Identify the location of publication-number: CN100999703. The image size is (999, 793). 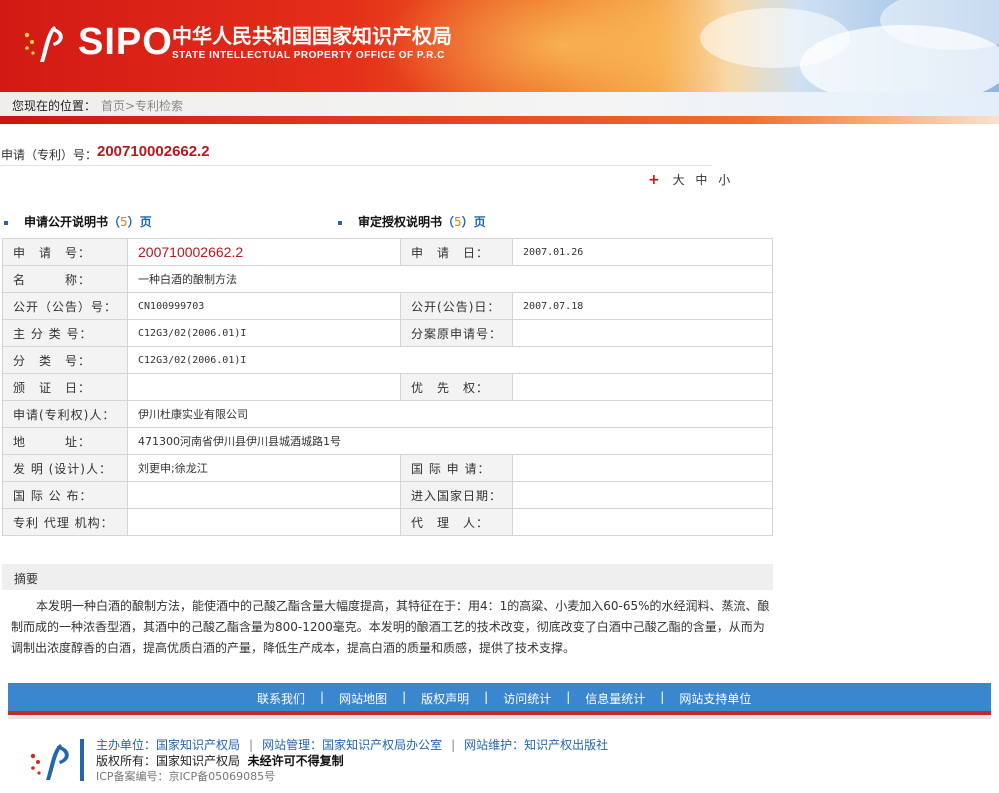
(264, 306).